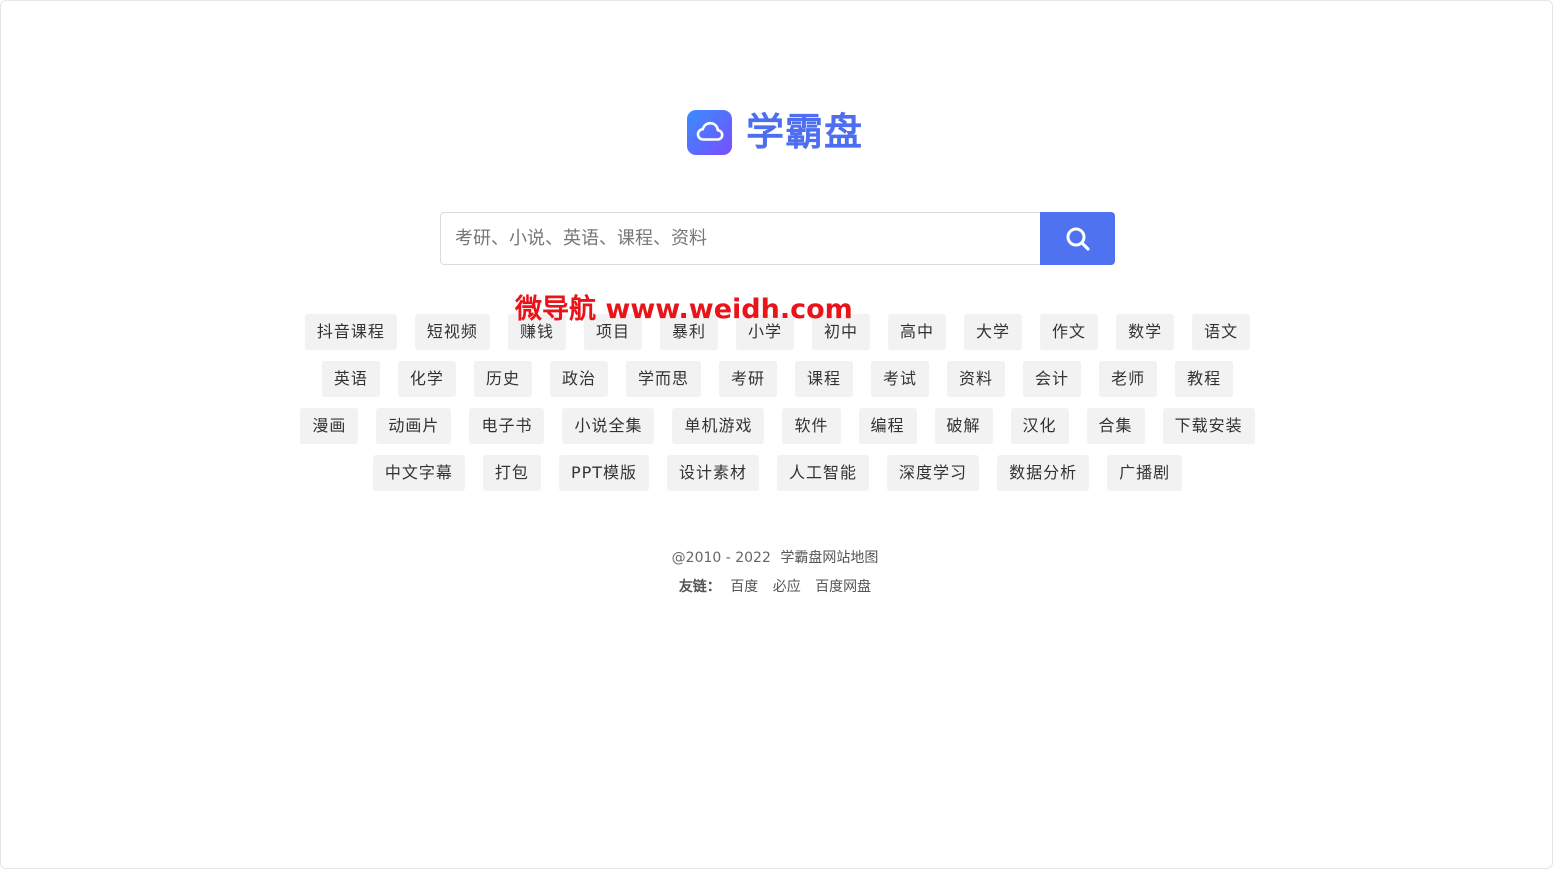  I want to click on search-button, so click(1077, 238).